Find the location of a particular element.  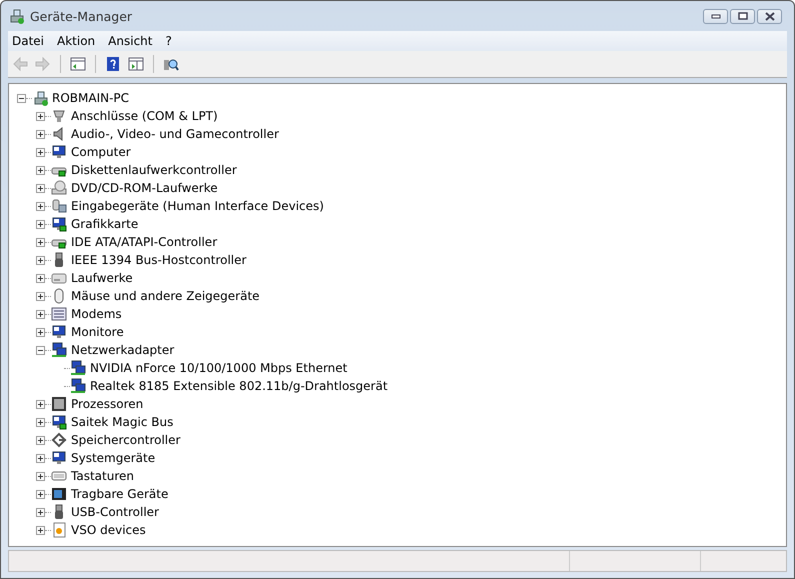

tree-item: Netzwerkadapter is located at coordinates (122, 350).